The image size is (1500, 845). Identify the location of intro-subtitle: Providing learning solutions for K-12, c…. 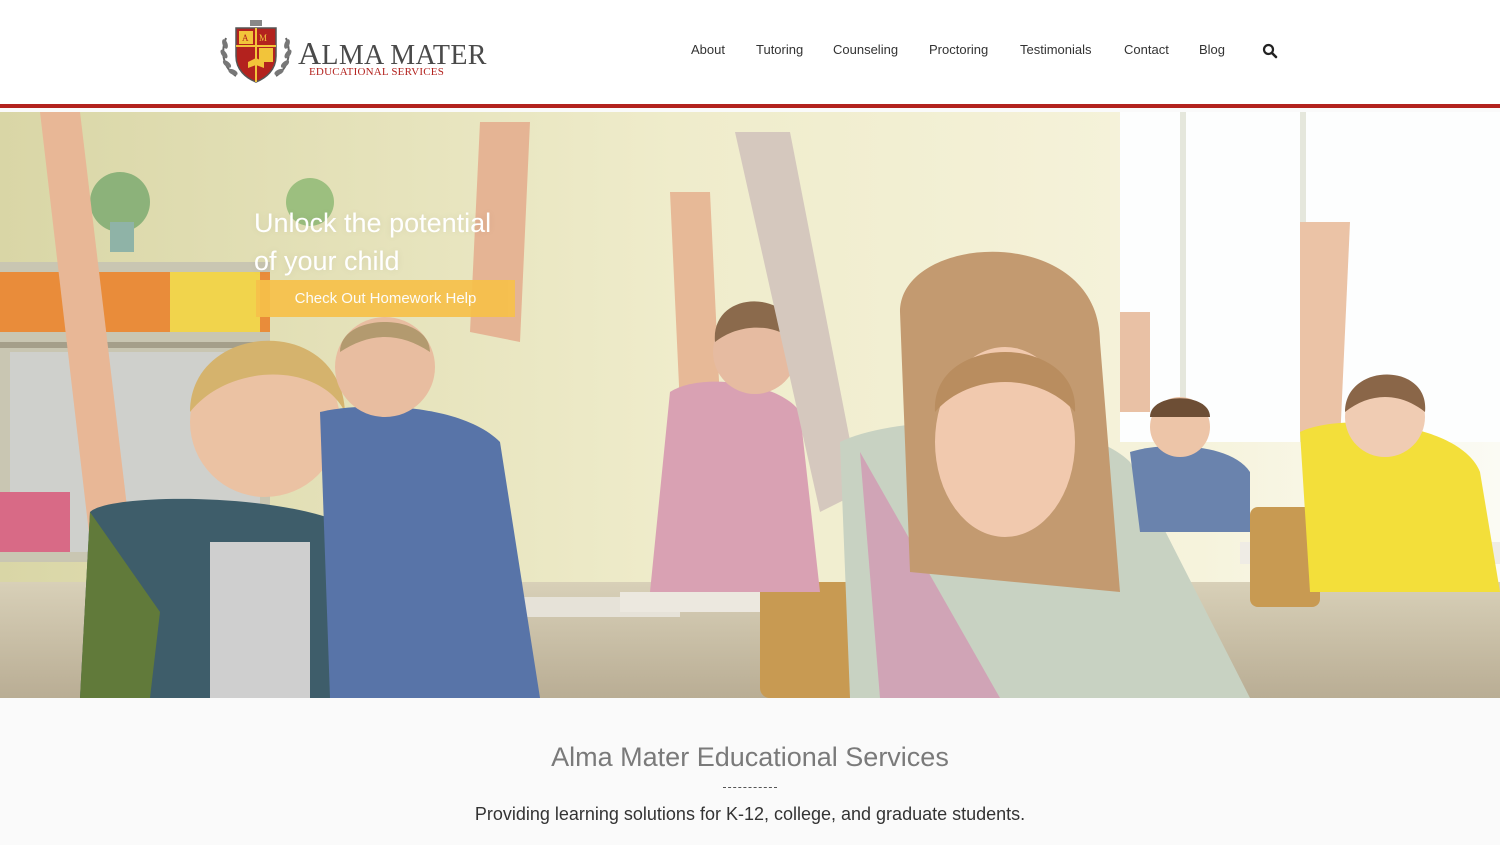
(750, 814).